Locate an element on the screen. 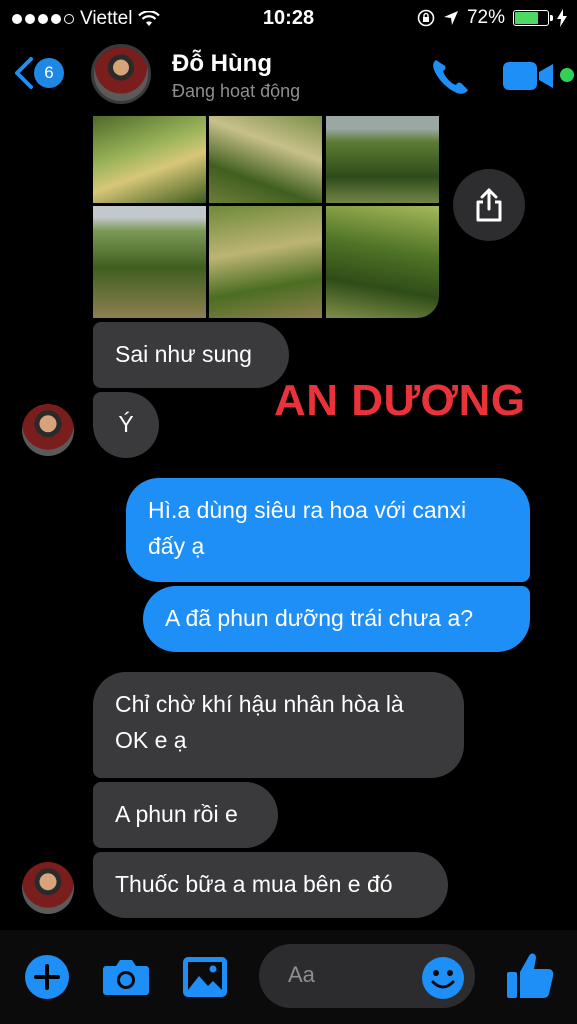 This screenshot has height=1024, width=577. status-bar: Viettel 10:28 72% is located at coordinates (288, 19).